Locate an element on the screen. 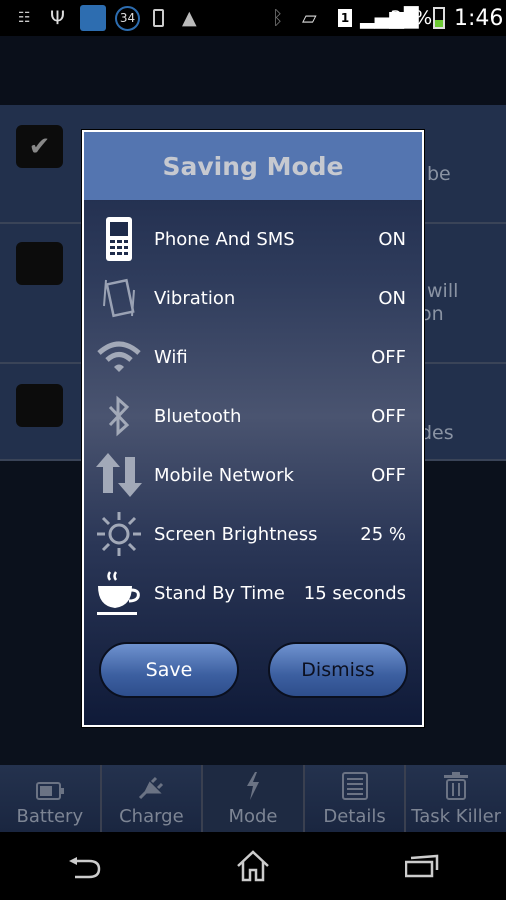 The image size is (506, 900). bottom-tab-bar: Battery Charge Mode Details Task Killer is located at coordinates (253, 798).